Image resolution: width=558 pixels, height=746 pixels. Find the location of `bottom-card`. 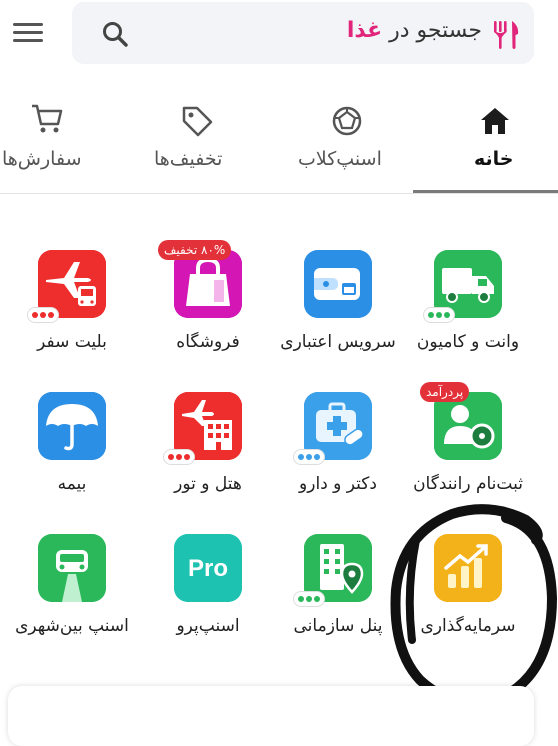

bottom-card is located at coordinates (271, 716).